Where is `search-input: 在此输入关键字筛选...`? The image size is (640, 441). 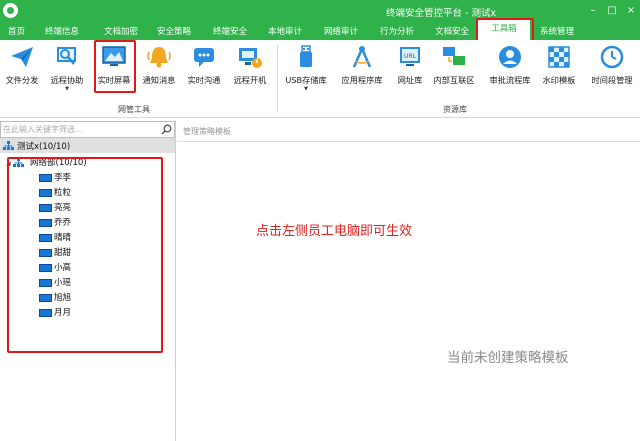
search-input: 在此输入关键字筛选... is located at coordinates (87, 129).